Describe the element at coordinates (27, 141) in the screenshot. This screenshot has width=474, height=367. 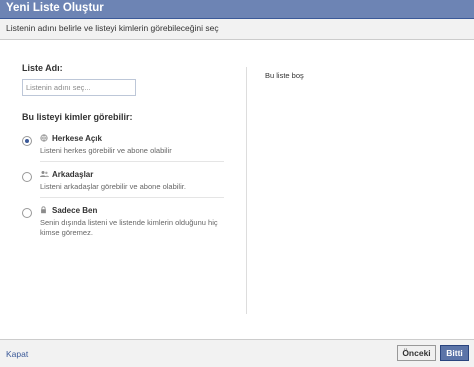
I see `public-radio` at that location.